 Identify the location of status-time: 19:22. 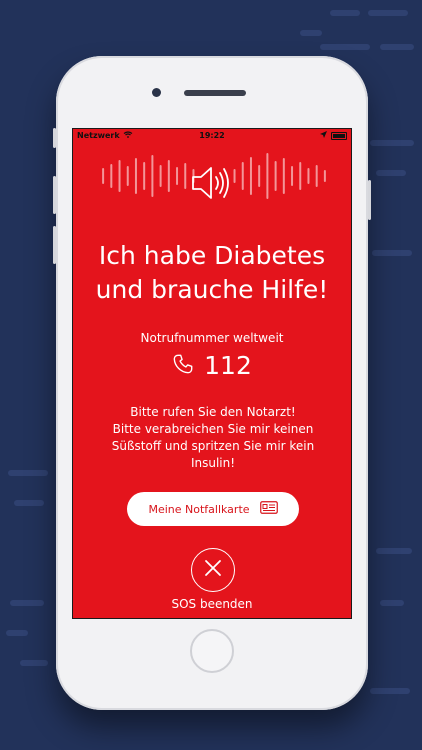
(212, 135).